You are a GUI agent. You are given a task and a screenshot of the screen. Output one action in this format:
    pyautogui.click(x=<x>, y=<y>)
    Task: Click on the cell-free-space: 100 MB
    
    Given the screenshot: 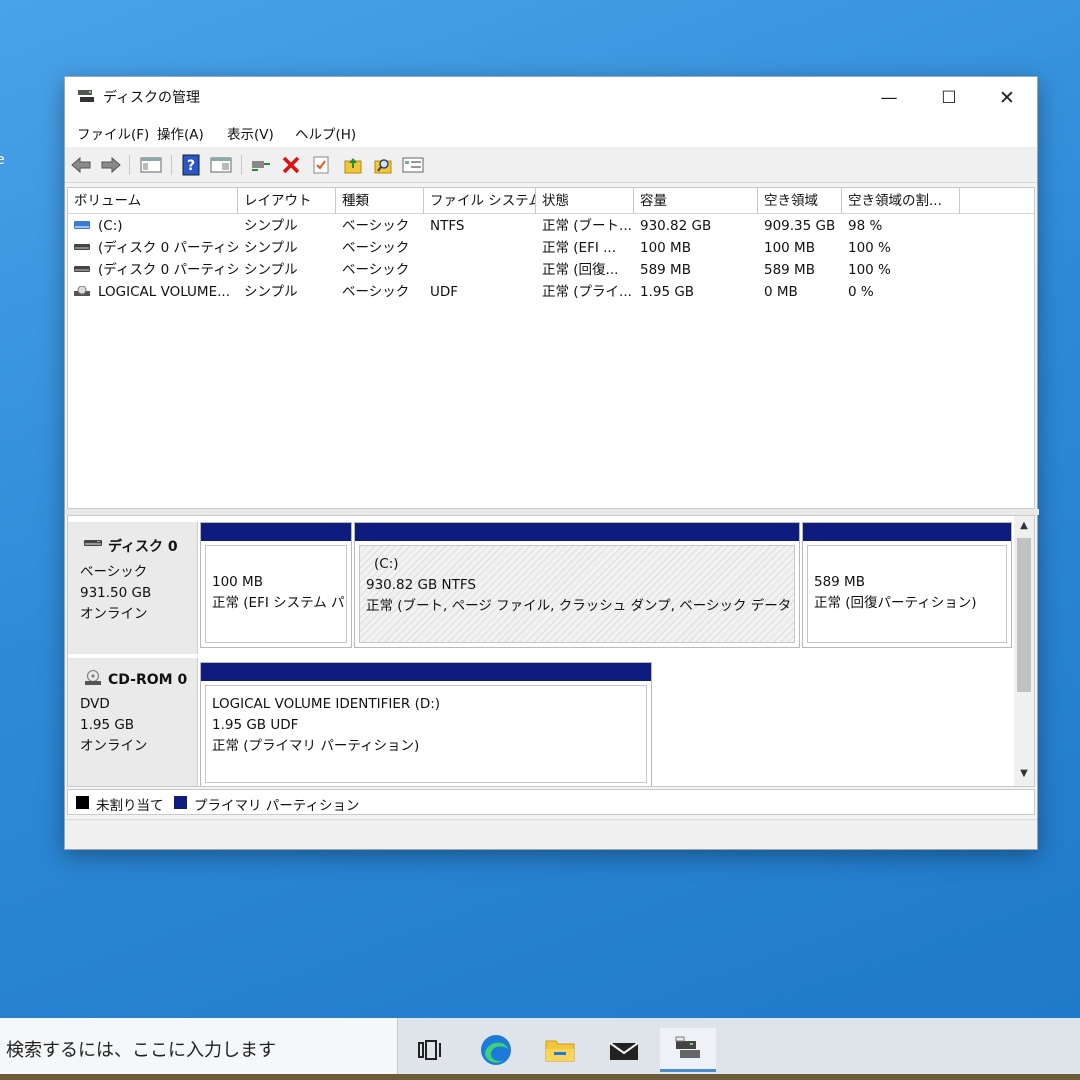 What is the action you would take?
    pyautogui.click(x=789, y=248)
    